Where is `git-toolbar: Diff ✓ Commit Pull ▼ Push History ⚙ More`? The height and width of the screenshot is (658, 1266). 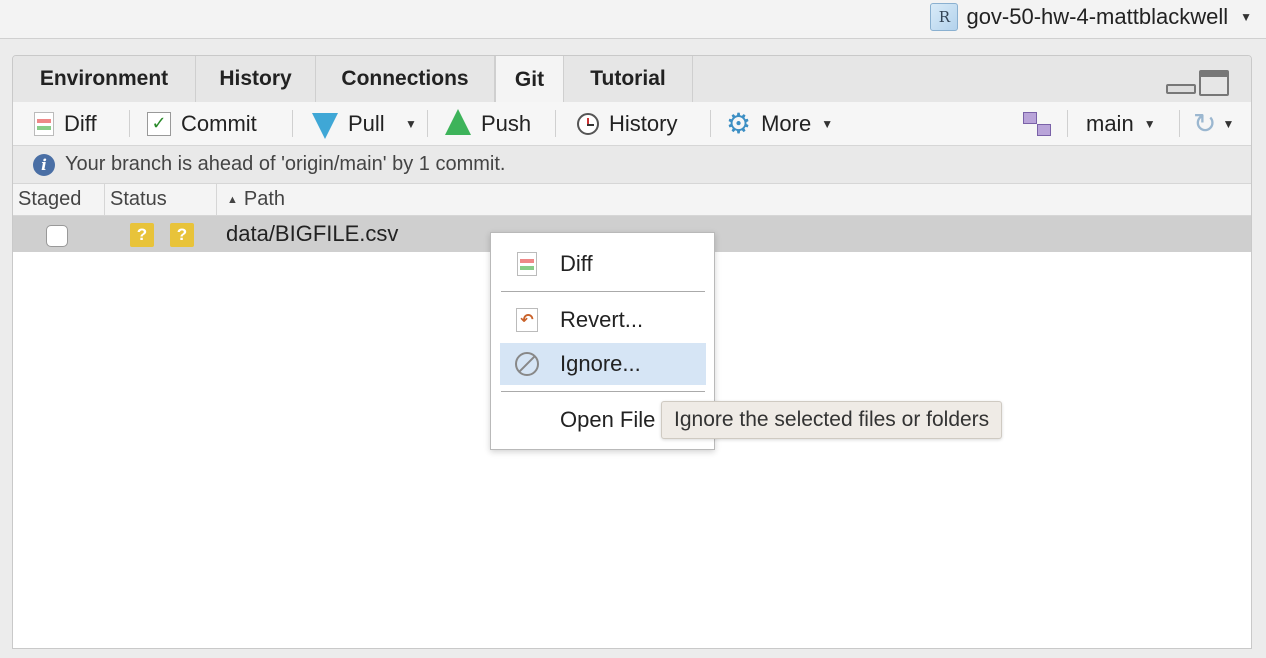
git-toolbar: Diff ✓ Commit Pull ▼ Push History ⚙ More is located at coordinates (632, 124).